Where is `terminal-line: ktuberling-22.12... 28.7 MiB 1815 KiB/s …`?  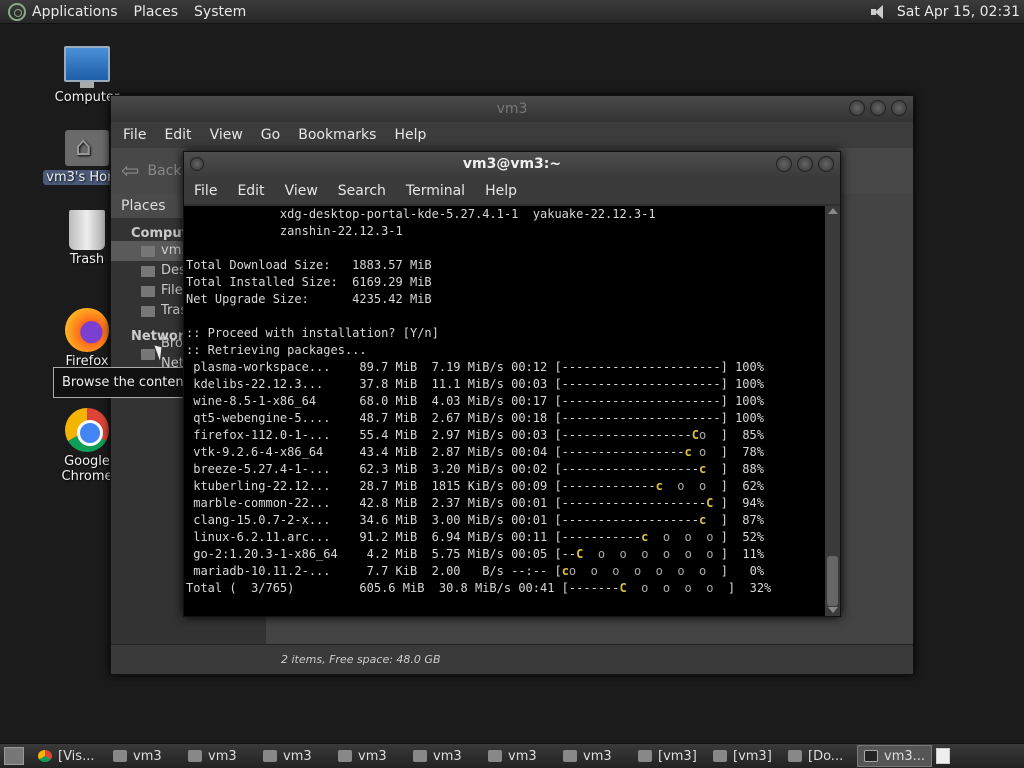
terminal-line: ktuberling-22.12... 28.7 MiB 1815 KiB/s … is located at coordinates (475, 486).